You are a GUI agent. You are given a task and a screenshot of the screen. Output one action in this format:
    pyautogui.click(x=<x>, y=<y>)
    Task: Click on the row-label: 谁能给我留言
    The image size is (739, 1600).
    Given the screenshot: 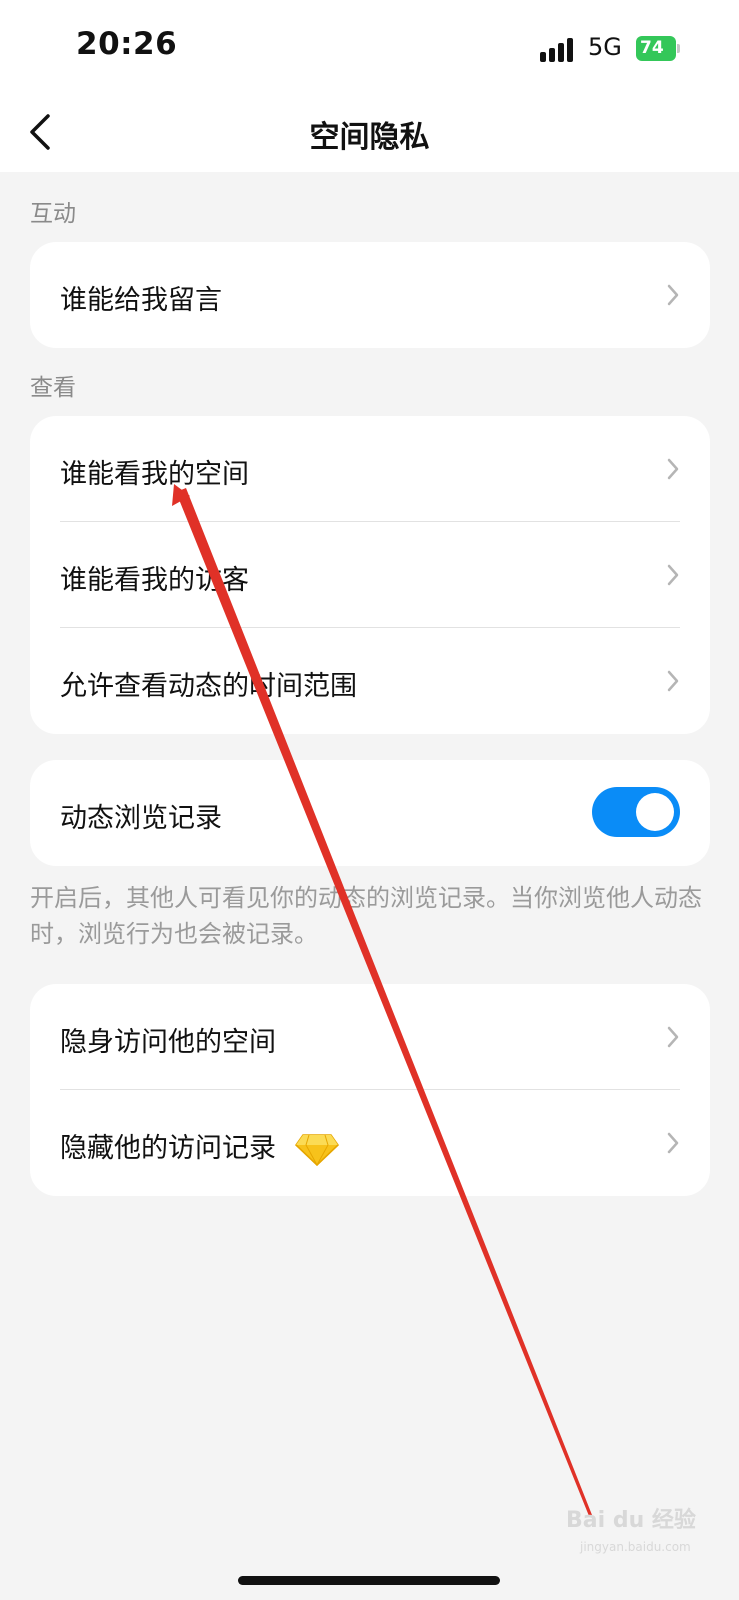 What is the action you would take?
    pyautogui.click(x=141, y=300)
    